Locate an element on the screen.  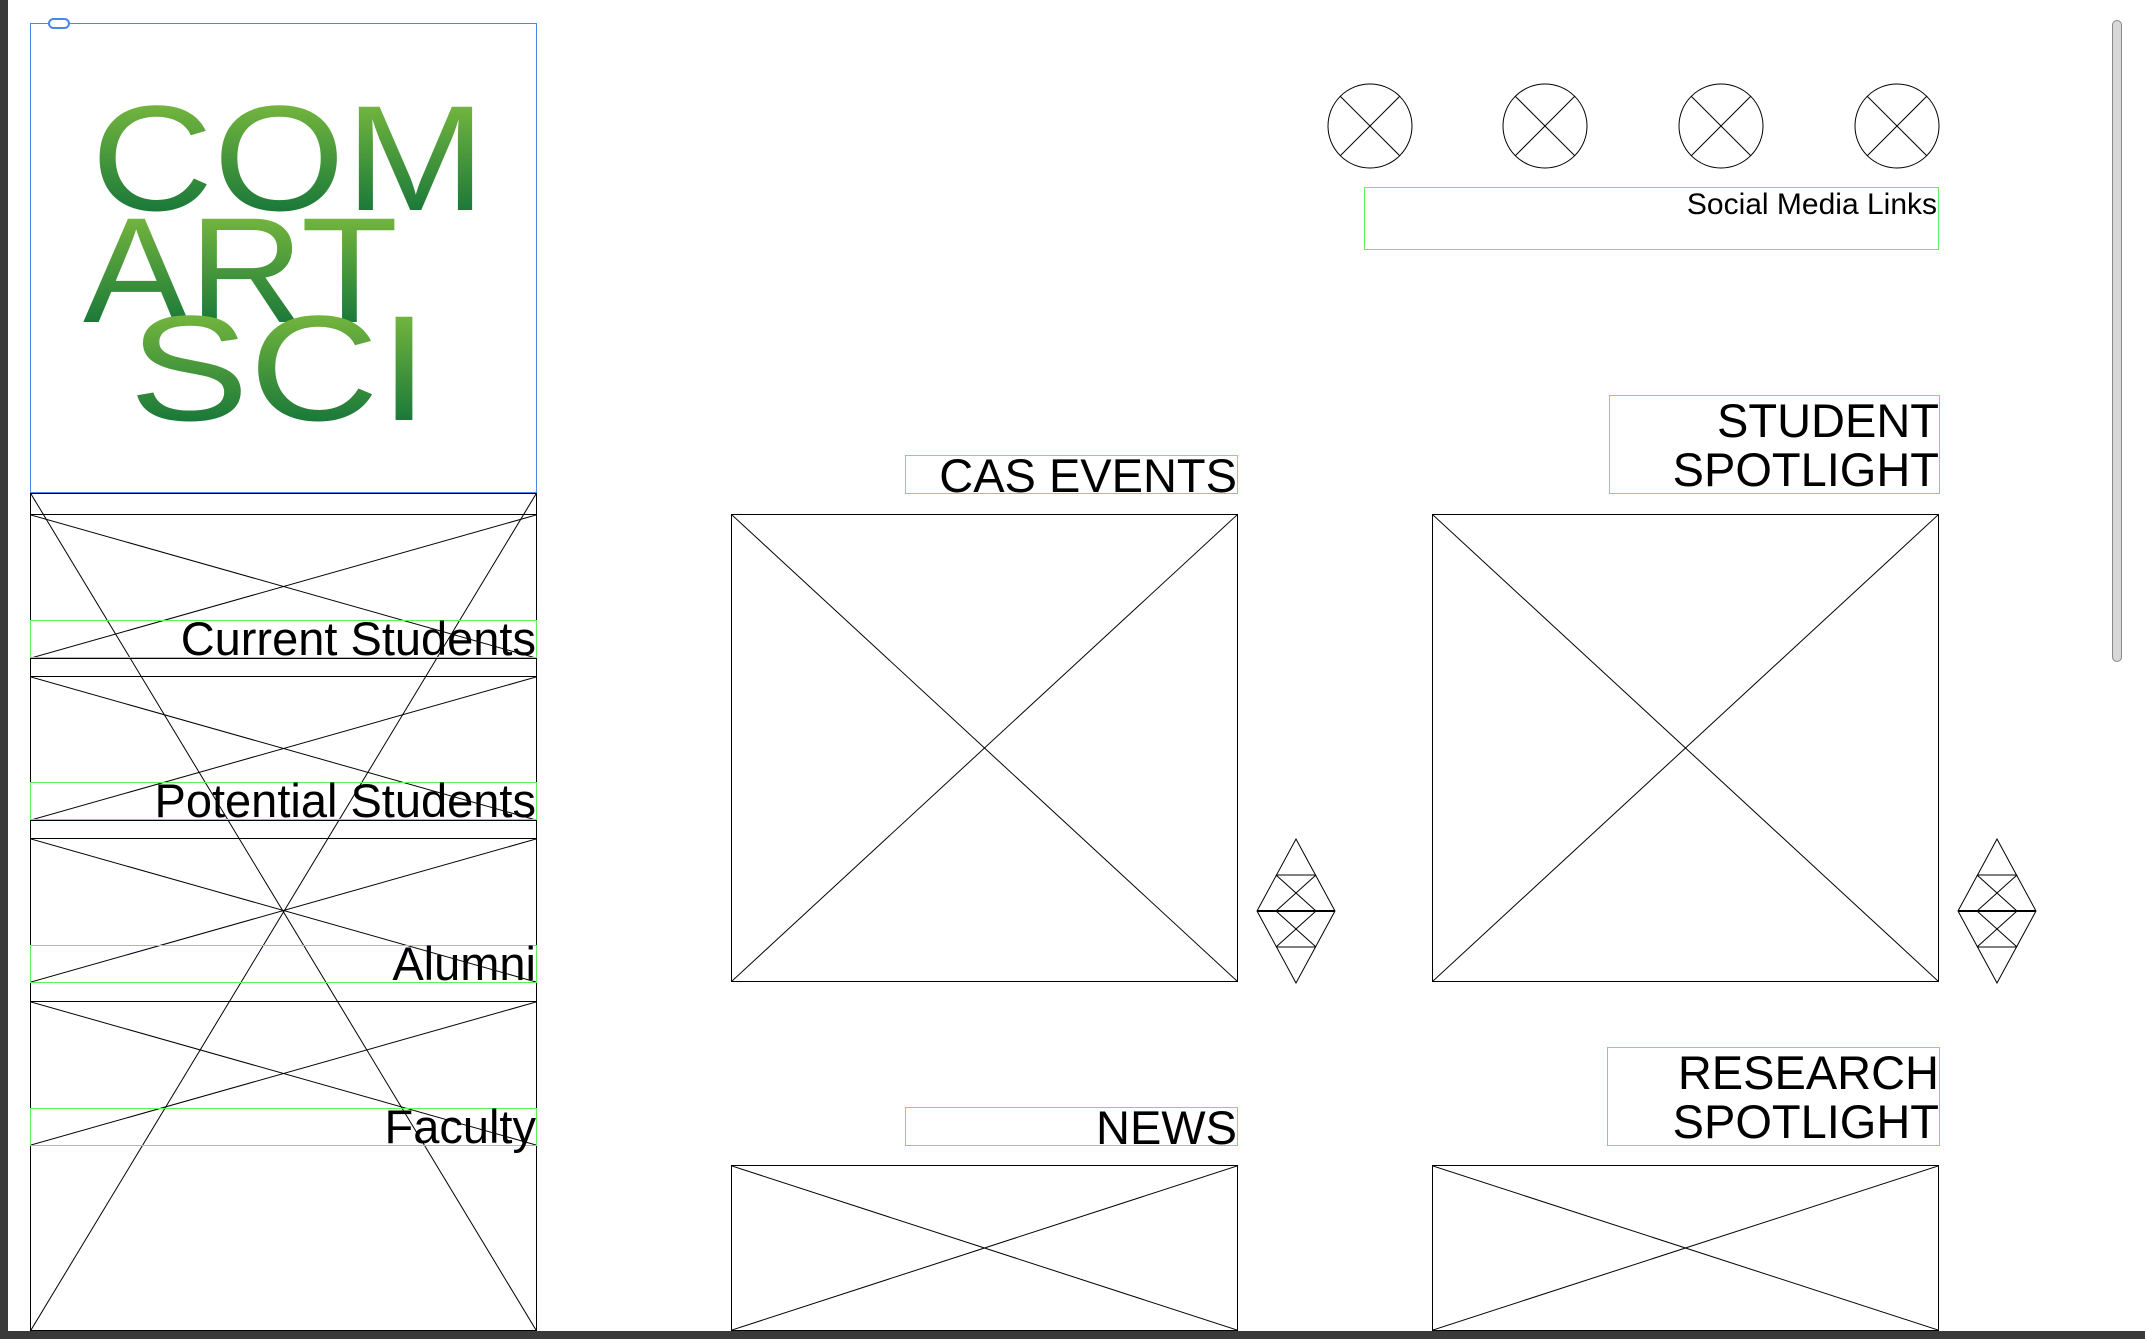
nav-item-current-students: Current Students is located at coordinates (283, 638).